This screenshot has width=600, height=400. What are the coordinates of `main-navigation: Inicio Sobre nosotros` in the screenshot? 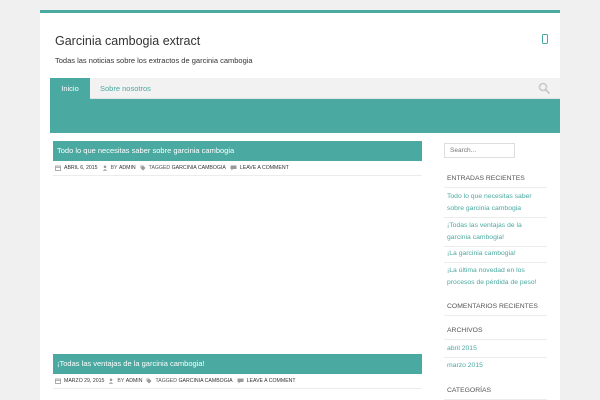 It's located at (305, 88).